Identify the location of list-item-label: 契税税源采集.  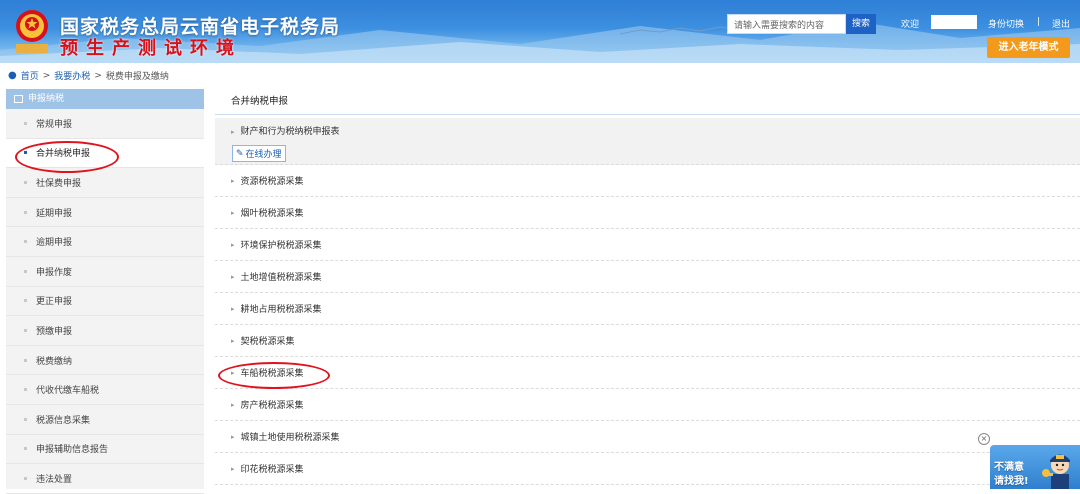
(268, 340).